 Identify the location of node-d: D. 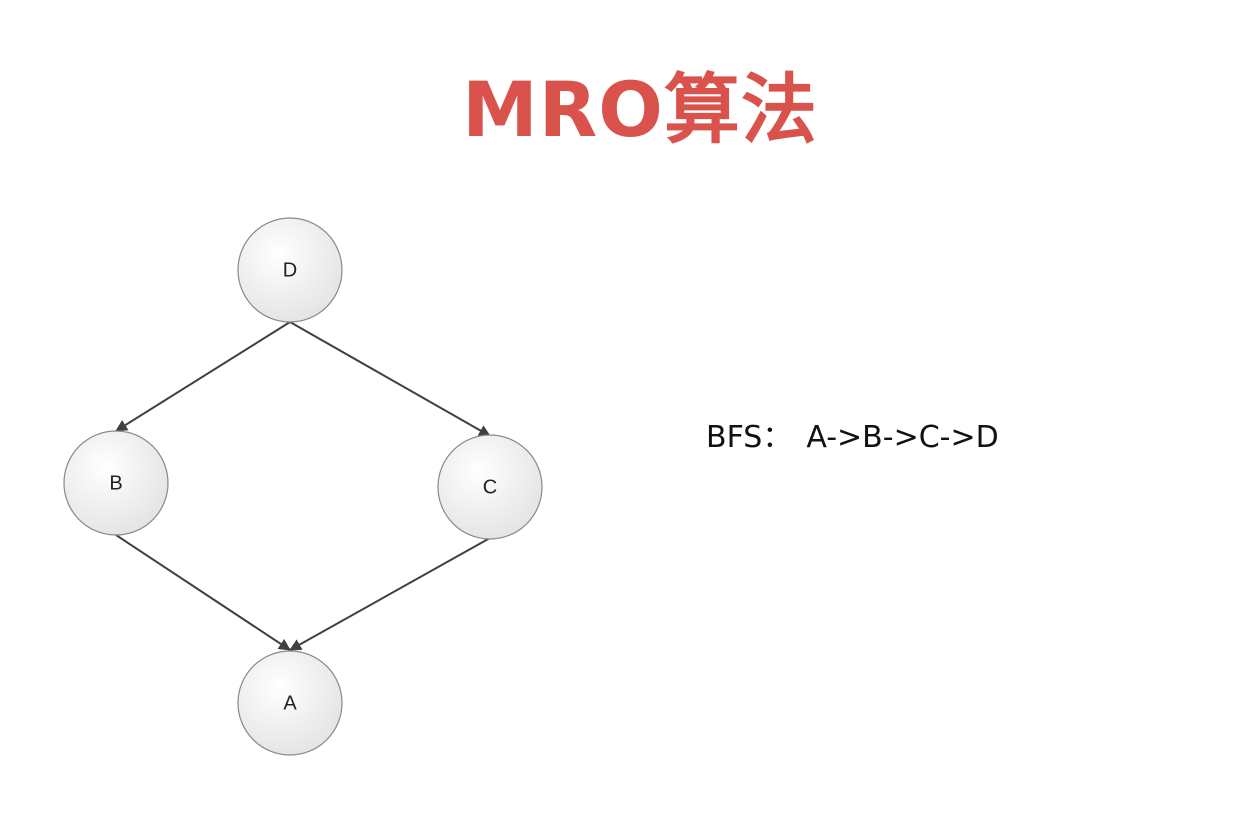
(290, 270).